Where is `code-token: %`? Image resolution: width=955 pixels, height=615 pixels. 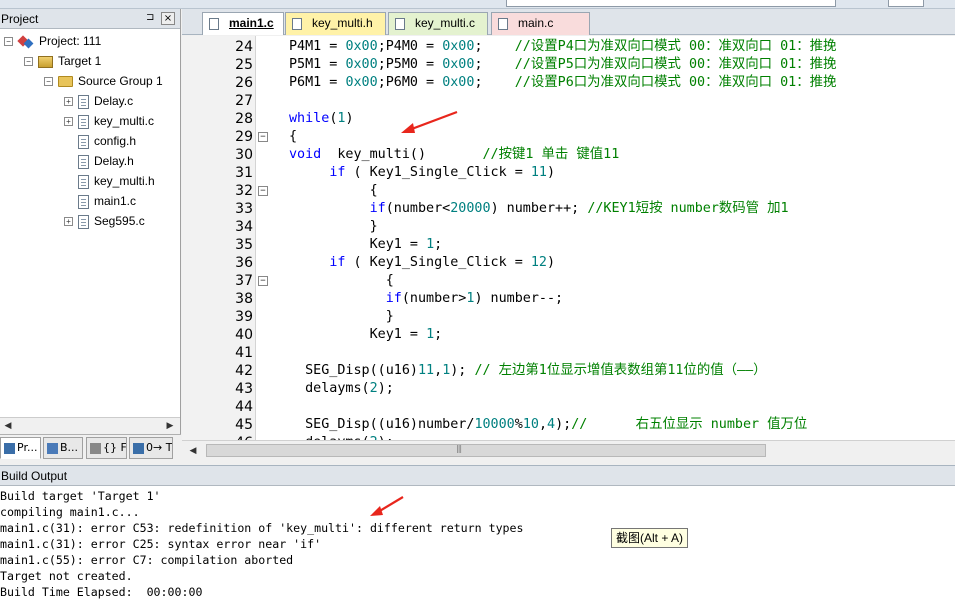 code-token: % is located at coordinates (518, 424).